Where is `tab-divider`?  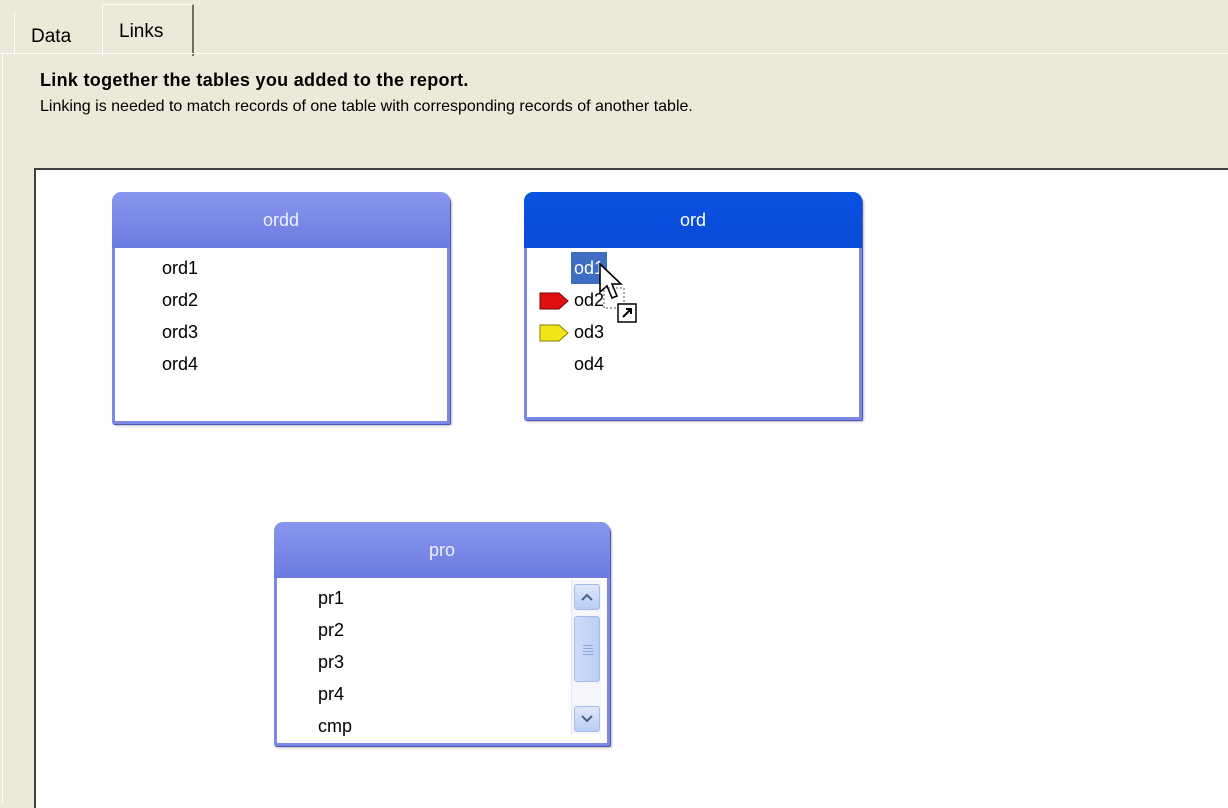 tab-divider is located at coordinates (614, 53).